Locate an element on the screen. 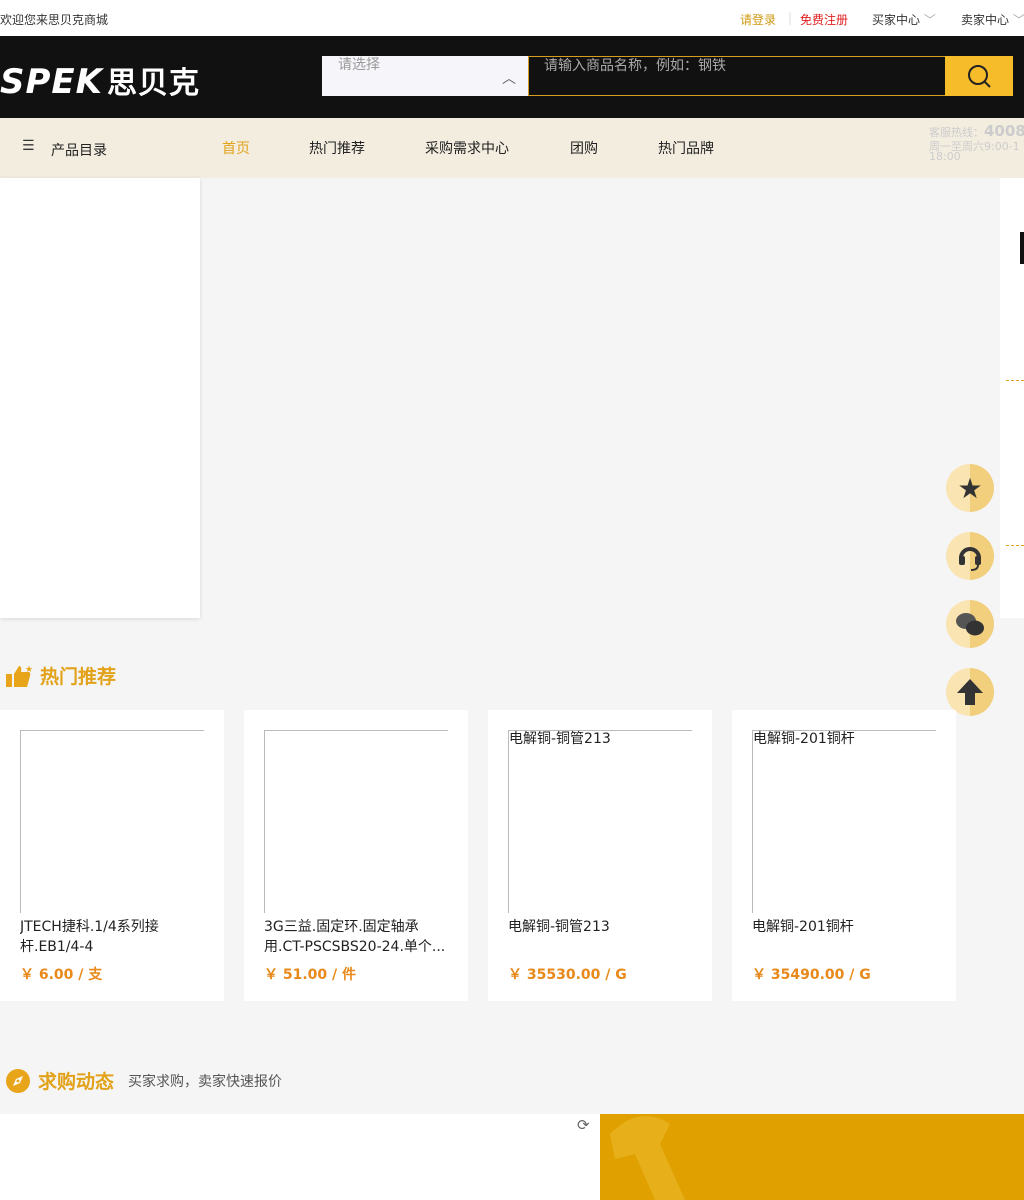  hot-title: 热门推荐 is located at coordinates (78, 677).